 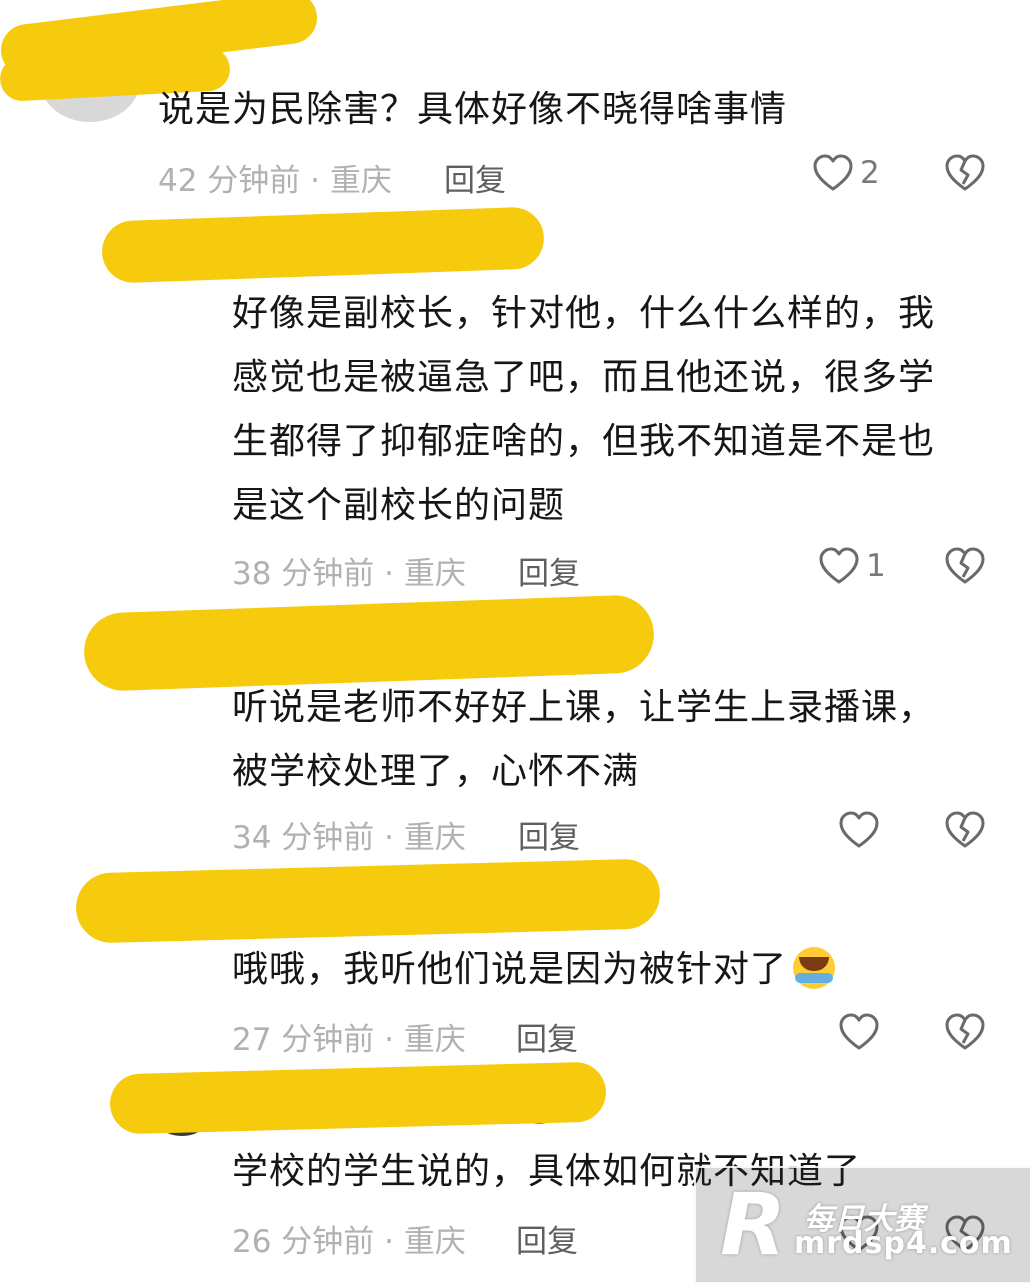 What do you see at coordinates (473, 109) in the screenshot?
I see `comment-text: 说是为民除害？具体好像不晓得啥事情` at bounding box center [473, 109].